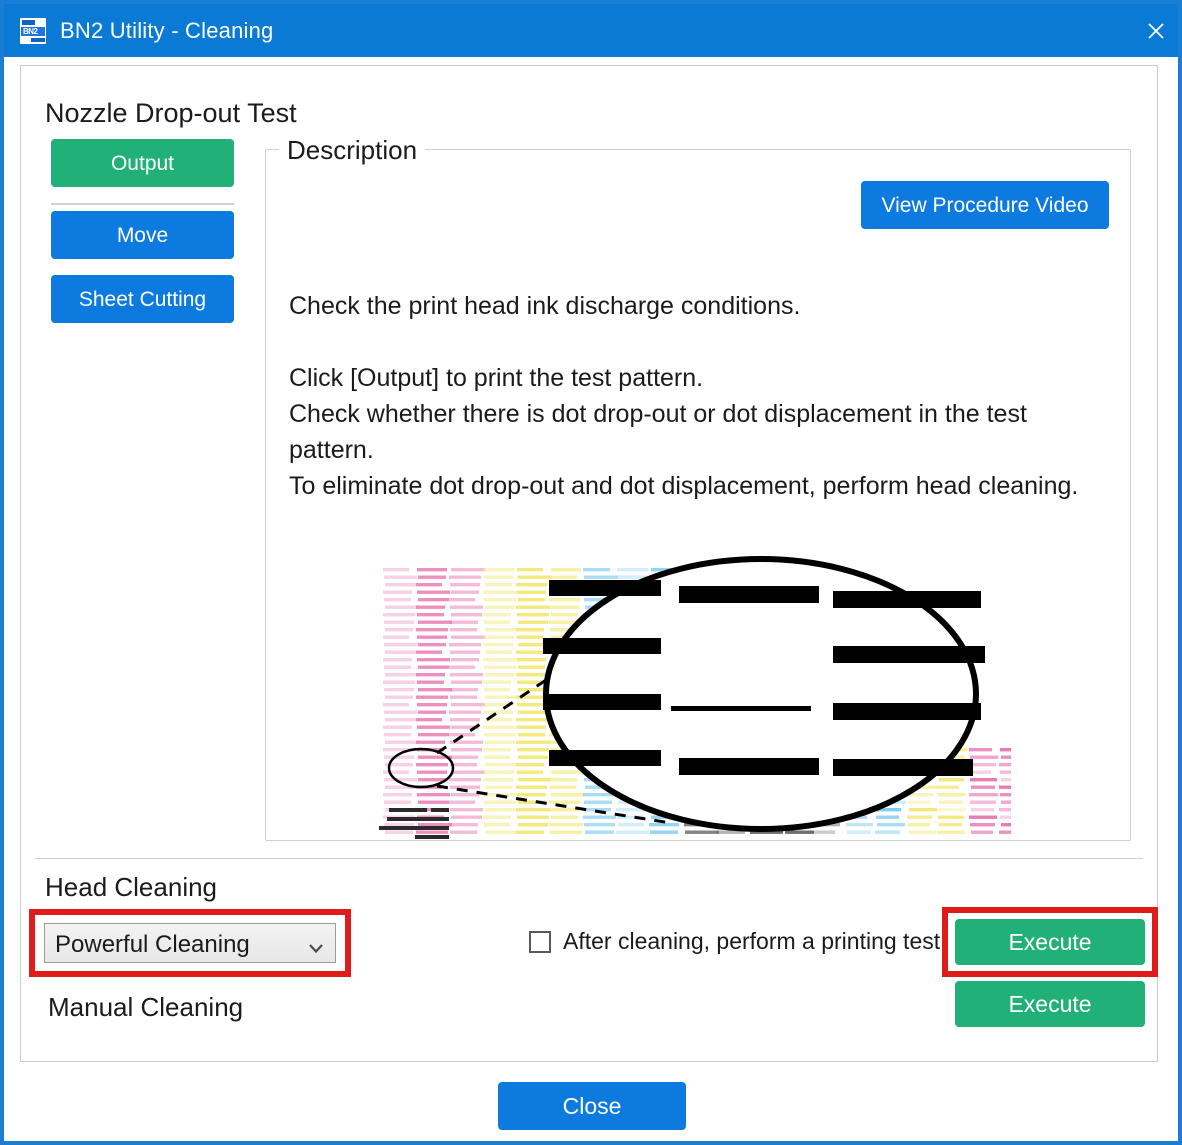  Describe the element at coordinates (591, 30) in the screenshot. I see `title-bar: BN2 BN2 Utility - Cleaning` at that location.